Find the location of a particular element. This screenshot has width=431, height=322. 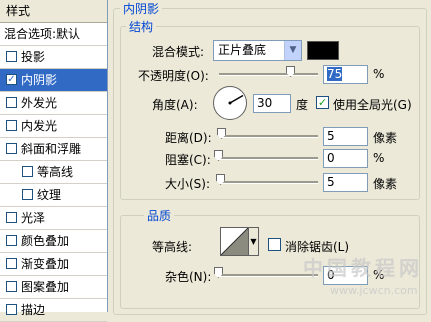

color-overlay-checkbox is located at coordinates (11, 240).